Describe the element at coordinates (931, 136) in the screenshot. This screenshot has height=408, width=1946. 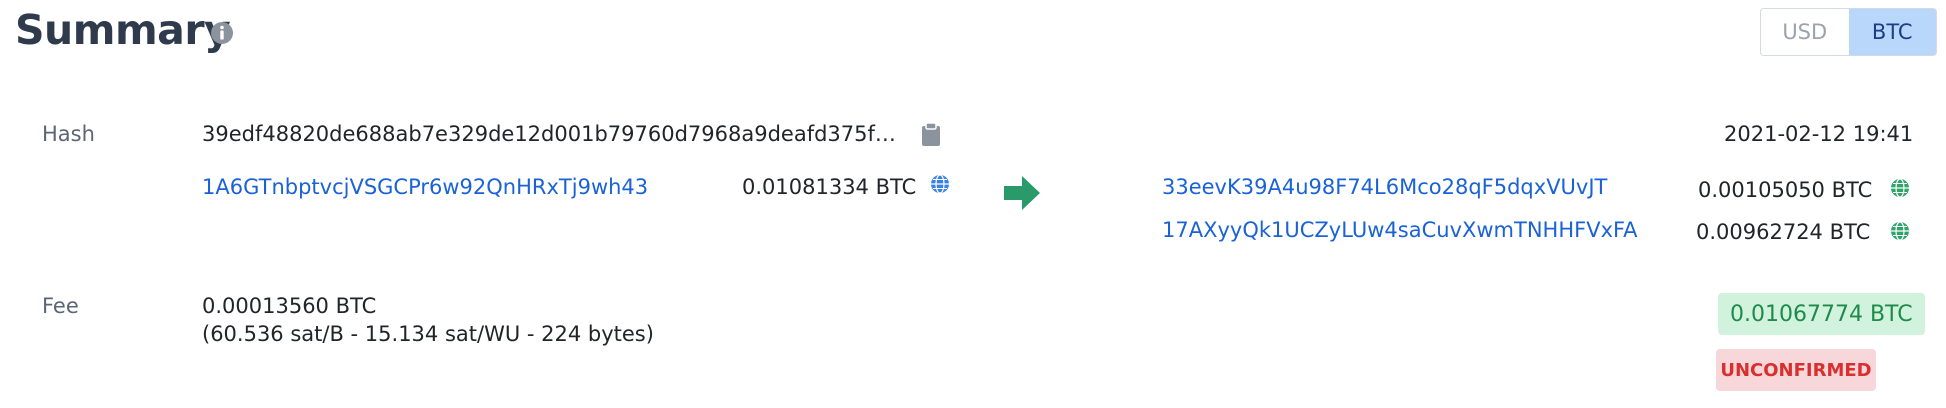
I see `clipboard-icon` at that location.